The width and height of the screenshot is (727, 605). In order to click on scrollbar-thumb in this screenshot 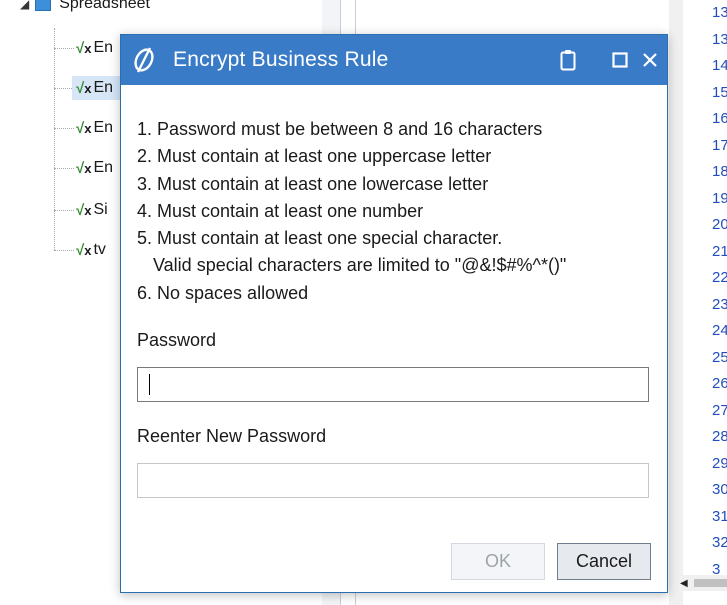, I will do `click(710, 583)`.